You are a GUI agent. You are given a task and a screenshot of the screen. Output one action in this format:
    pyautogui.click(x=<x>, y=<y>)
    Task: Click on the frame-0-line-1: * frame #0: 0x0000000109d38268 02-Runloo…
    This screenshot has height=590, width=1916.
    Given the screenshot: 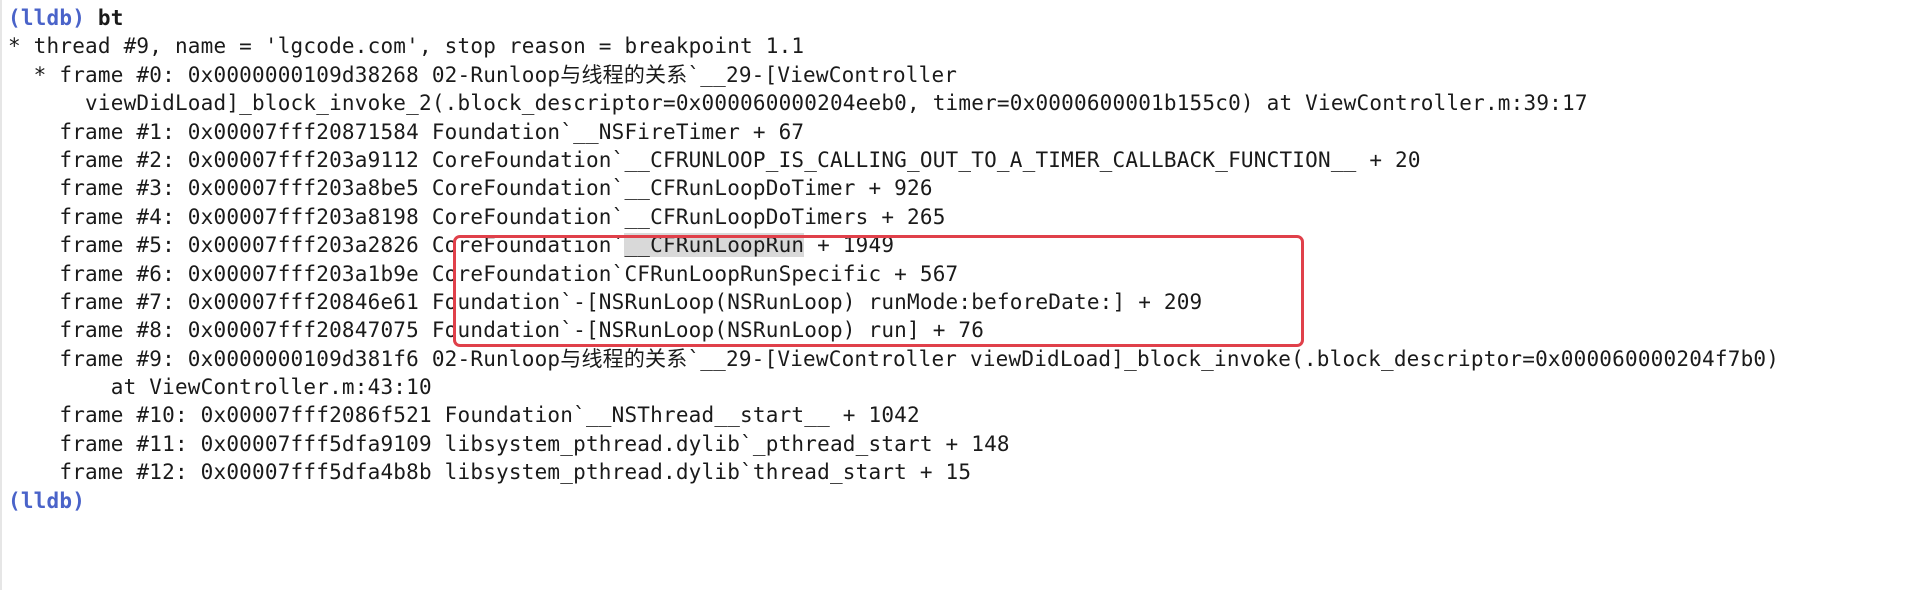 What is the action you would take?
    pyautogui.click(x=483, y=74)
    